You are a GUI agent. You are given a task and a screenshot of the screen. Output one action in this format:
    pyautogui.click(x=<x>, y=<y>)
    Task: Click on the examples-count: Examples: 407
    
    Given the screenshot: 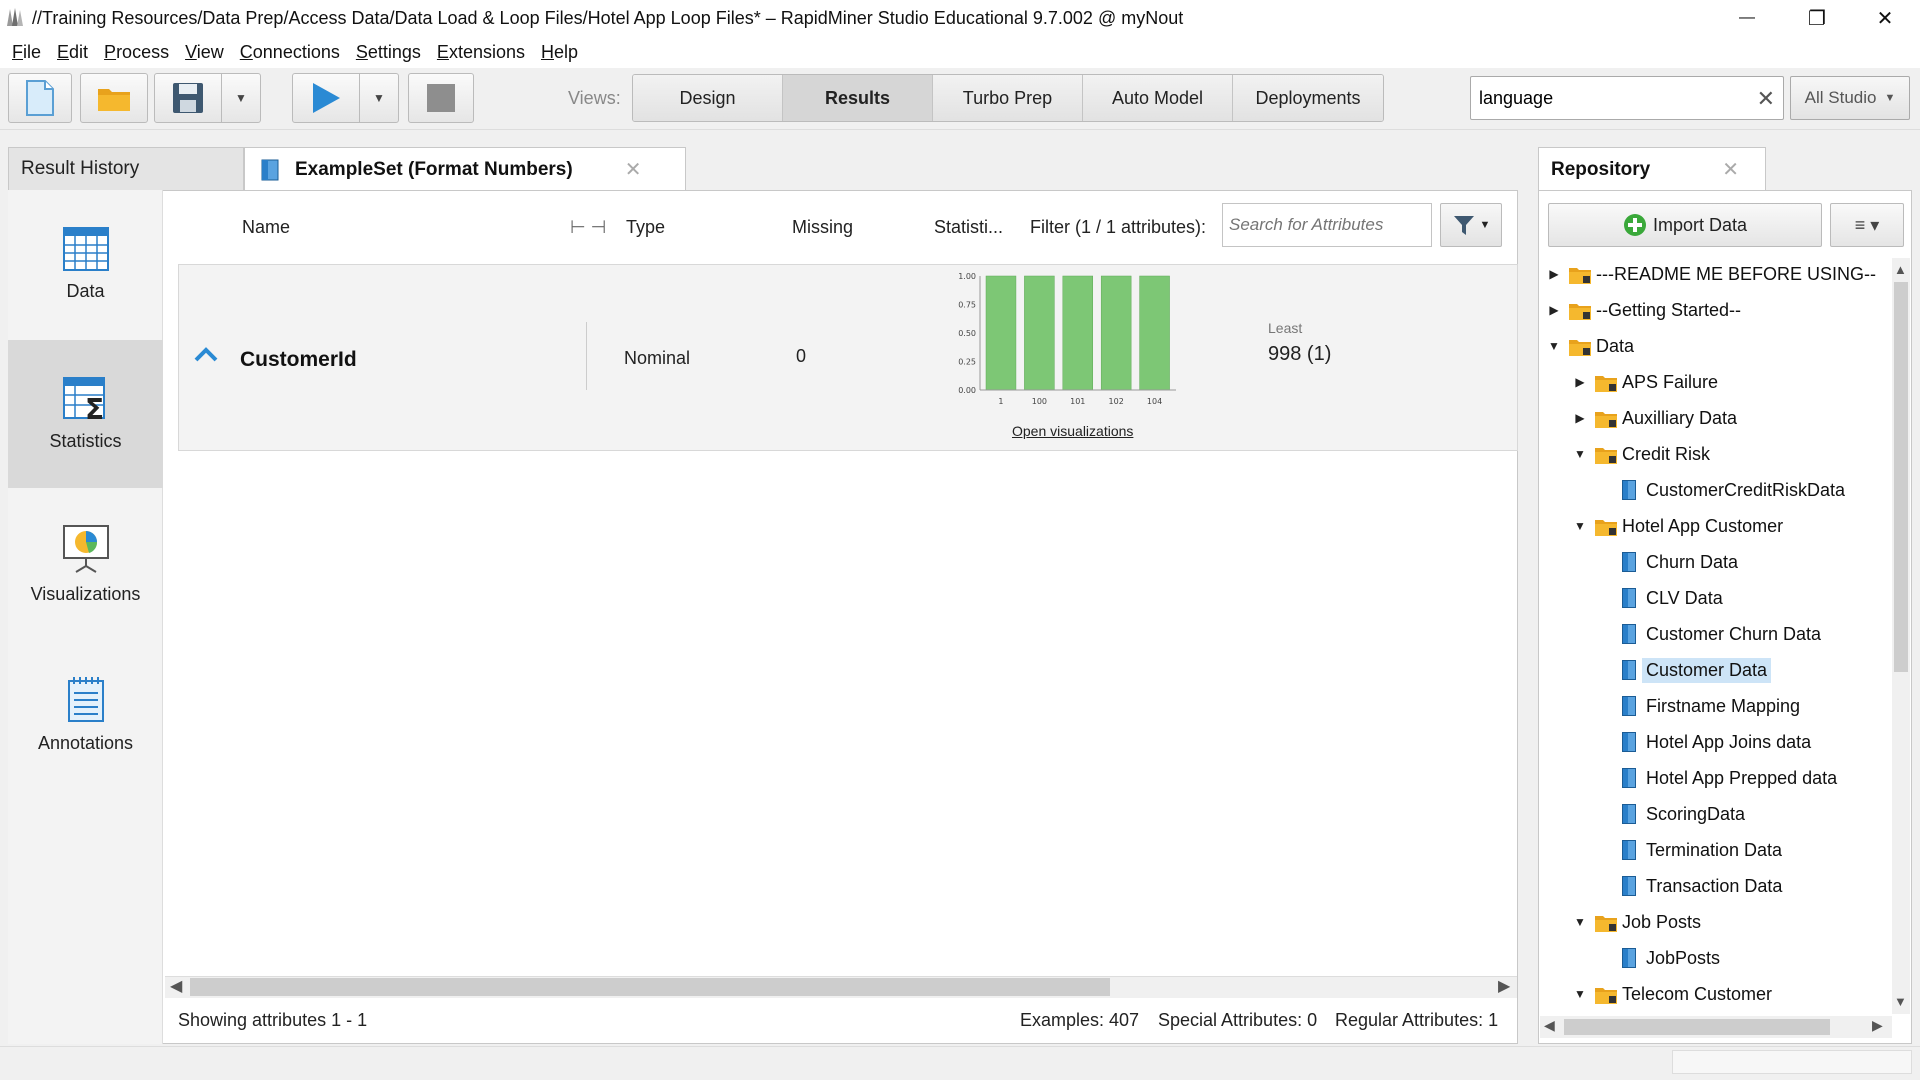 What is the action you would take?
    pyautogui.click(x=1080, y=1020)
    